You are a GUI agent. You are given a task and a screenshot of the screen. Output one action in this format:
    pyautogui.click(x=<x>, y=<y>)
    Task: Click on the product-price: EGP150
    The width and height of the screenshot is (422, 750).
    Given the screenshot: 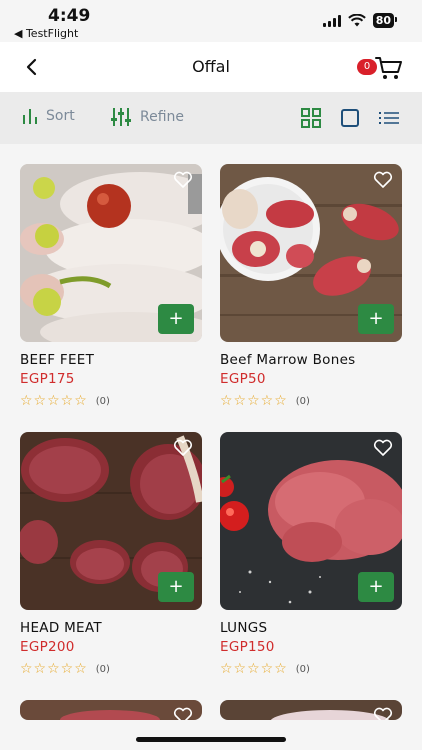 What is the action you would take?
    pyautogui.click(x=247, y=647)
    